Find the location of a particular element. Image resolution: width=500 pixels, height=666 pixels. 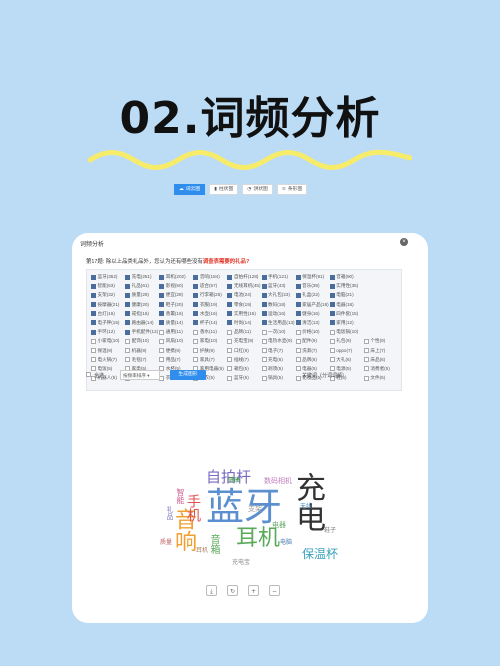

word-option: 配件(9) is located at coordinates (312, 341).